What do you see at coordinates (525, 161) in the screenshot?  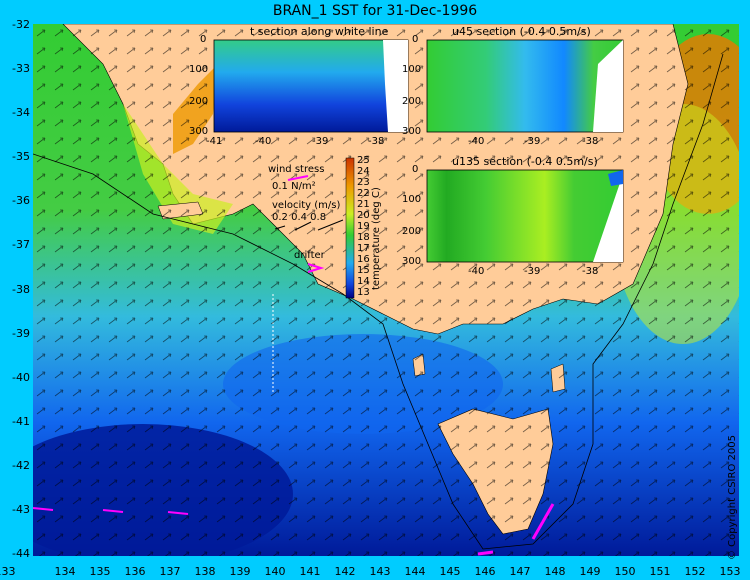 I see `u135-section-title: u135 section (-0.4 0.5m/s)` at bounding box center [525, 161].